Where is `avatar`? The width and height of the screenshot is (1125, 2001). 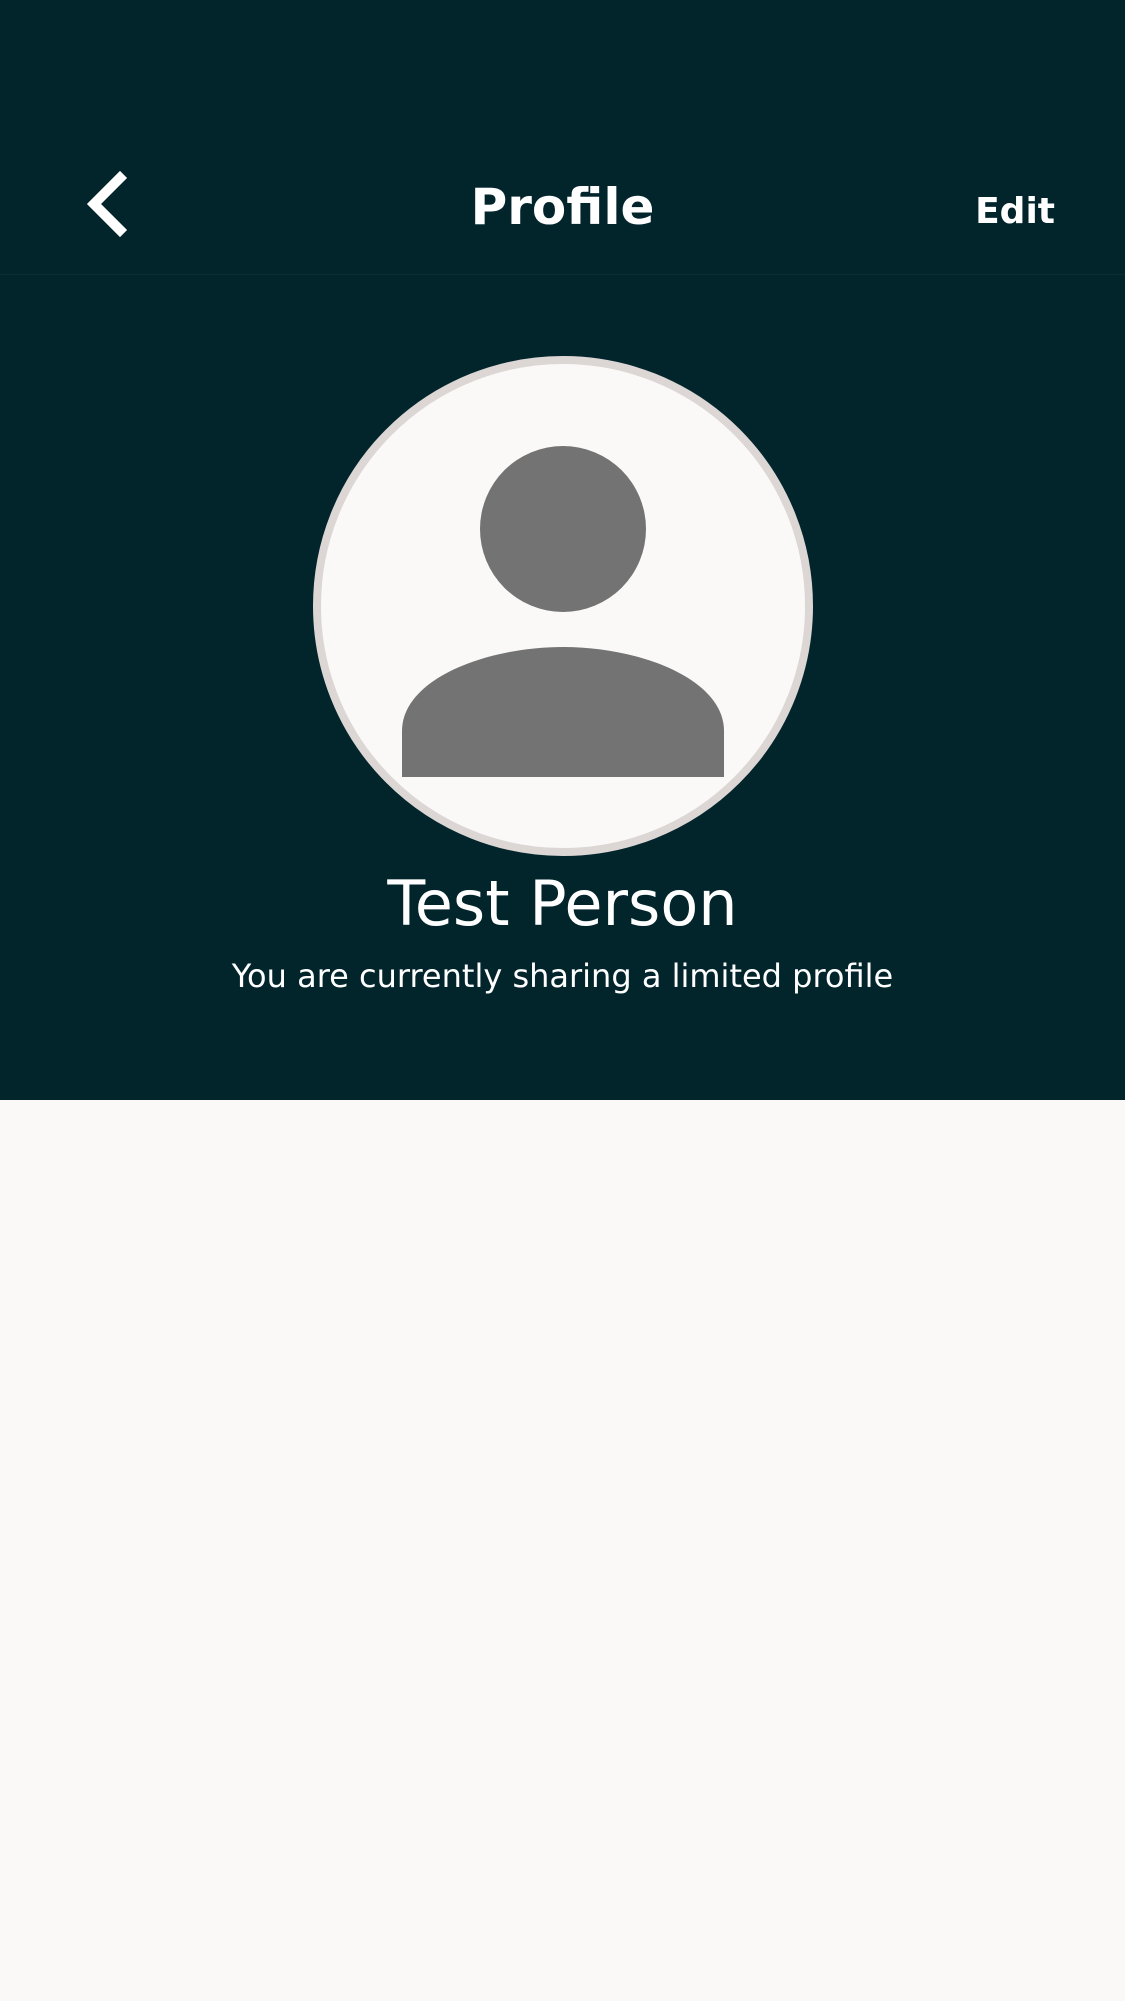 avatar is located at coordinates (563, 606).